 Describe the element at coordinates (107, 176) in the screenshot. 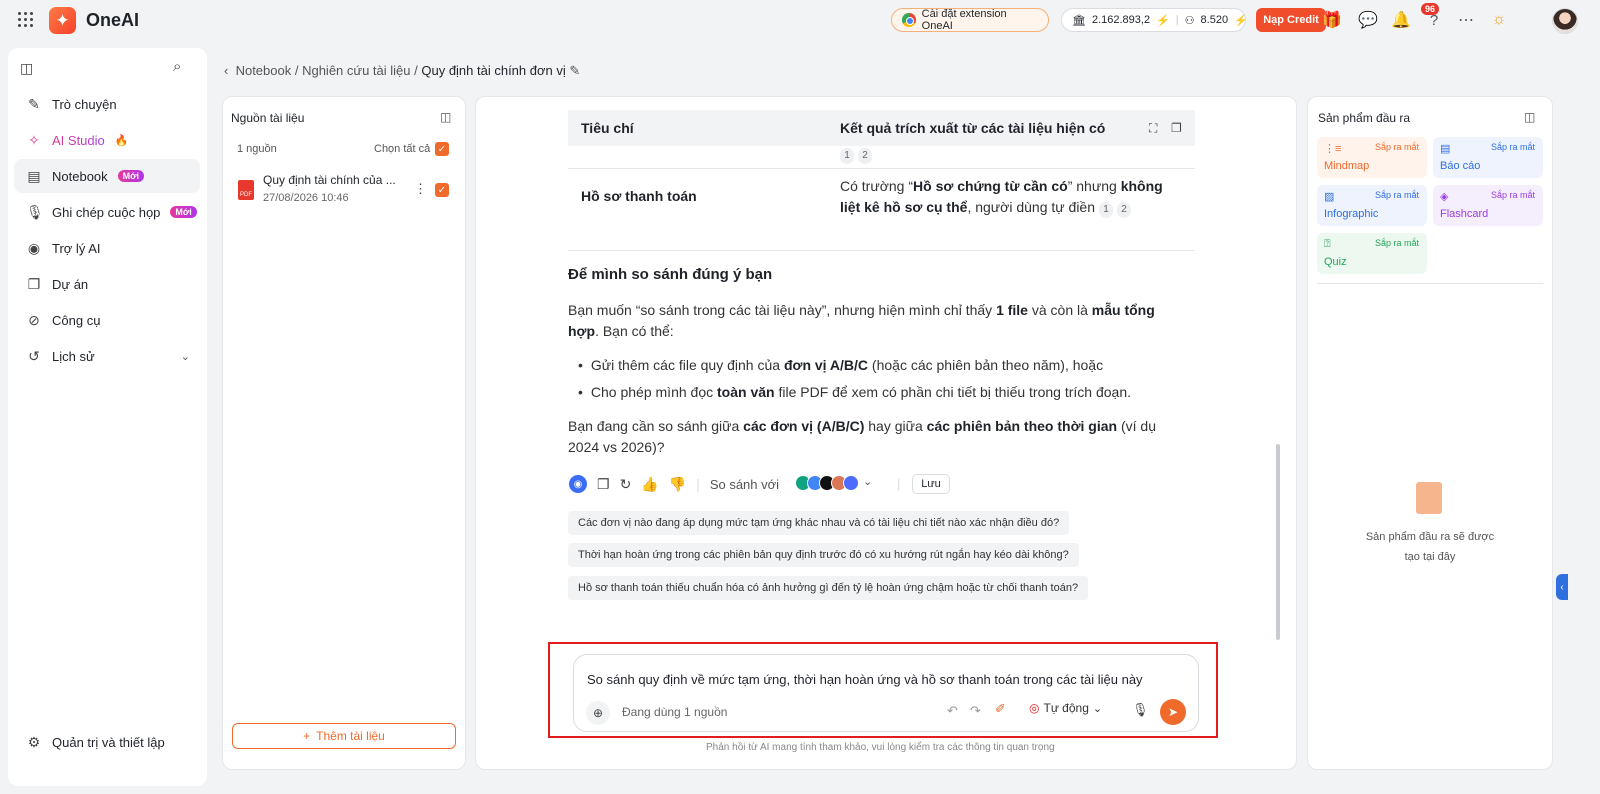

I see `sidebar-item-notebook: ▤ Notebook Mới` at that location.